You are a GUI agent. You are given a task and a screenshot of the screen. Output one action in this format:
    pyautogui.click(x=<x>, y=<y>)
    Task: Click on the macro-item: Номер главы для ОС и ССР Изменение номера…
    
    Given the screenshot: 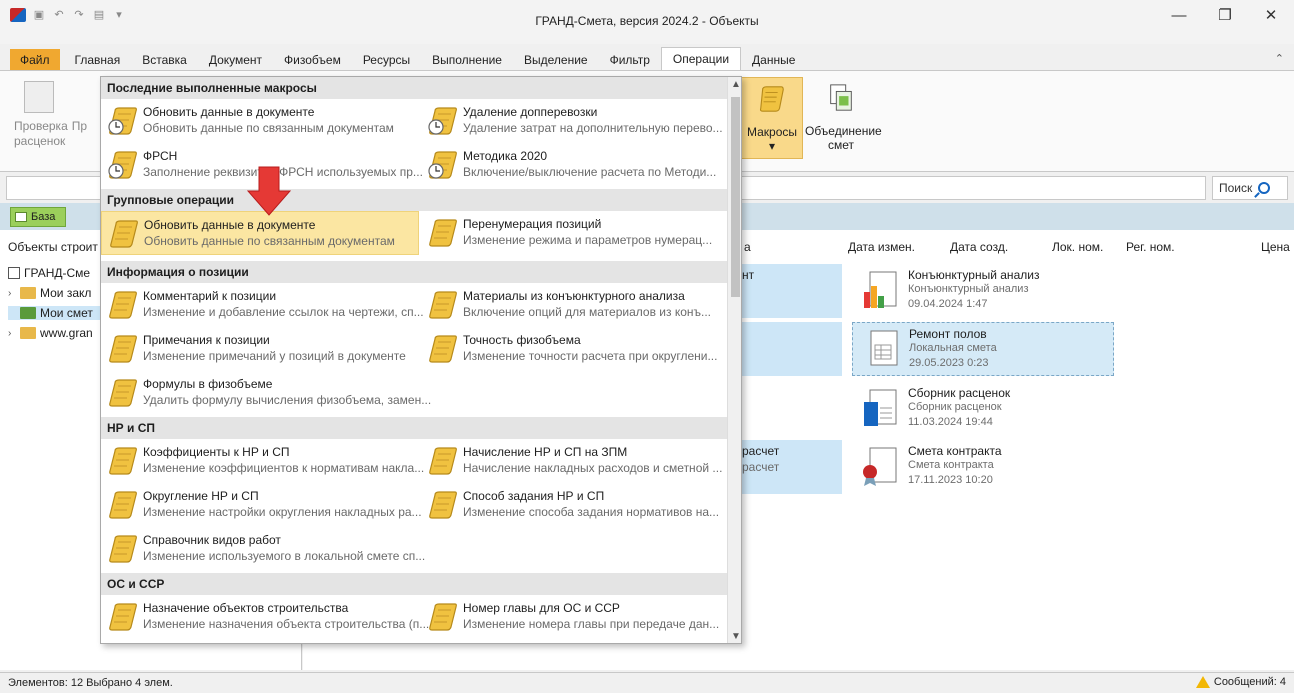 What is the action you would take?
    pyautogui.click(x=580, y=617)
    